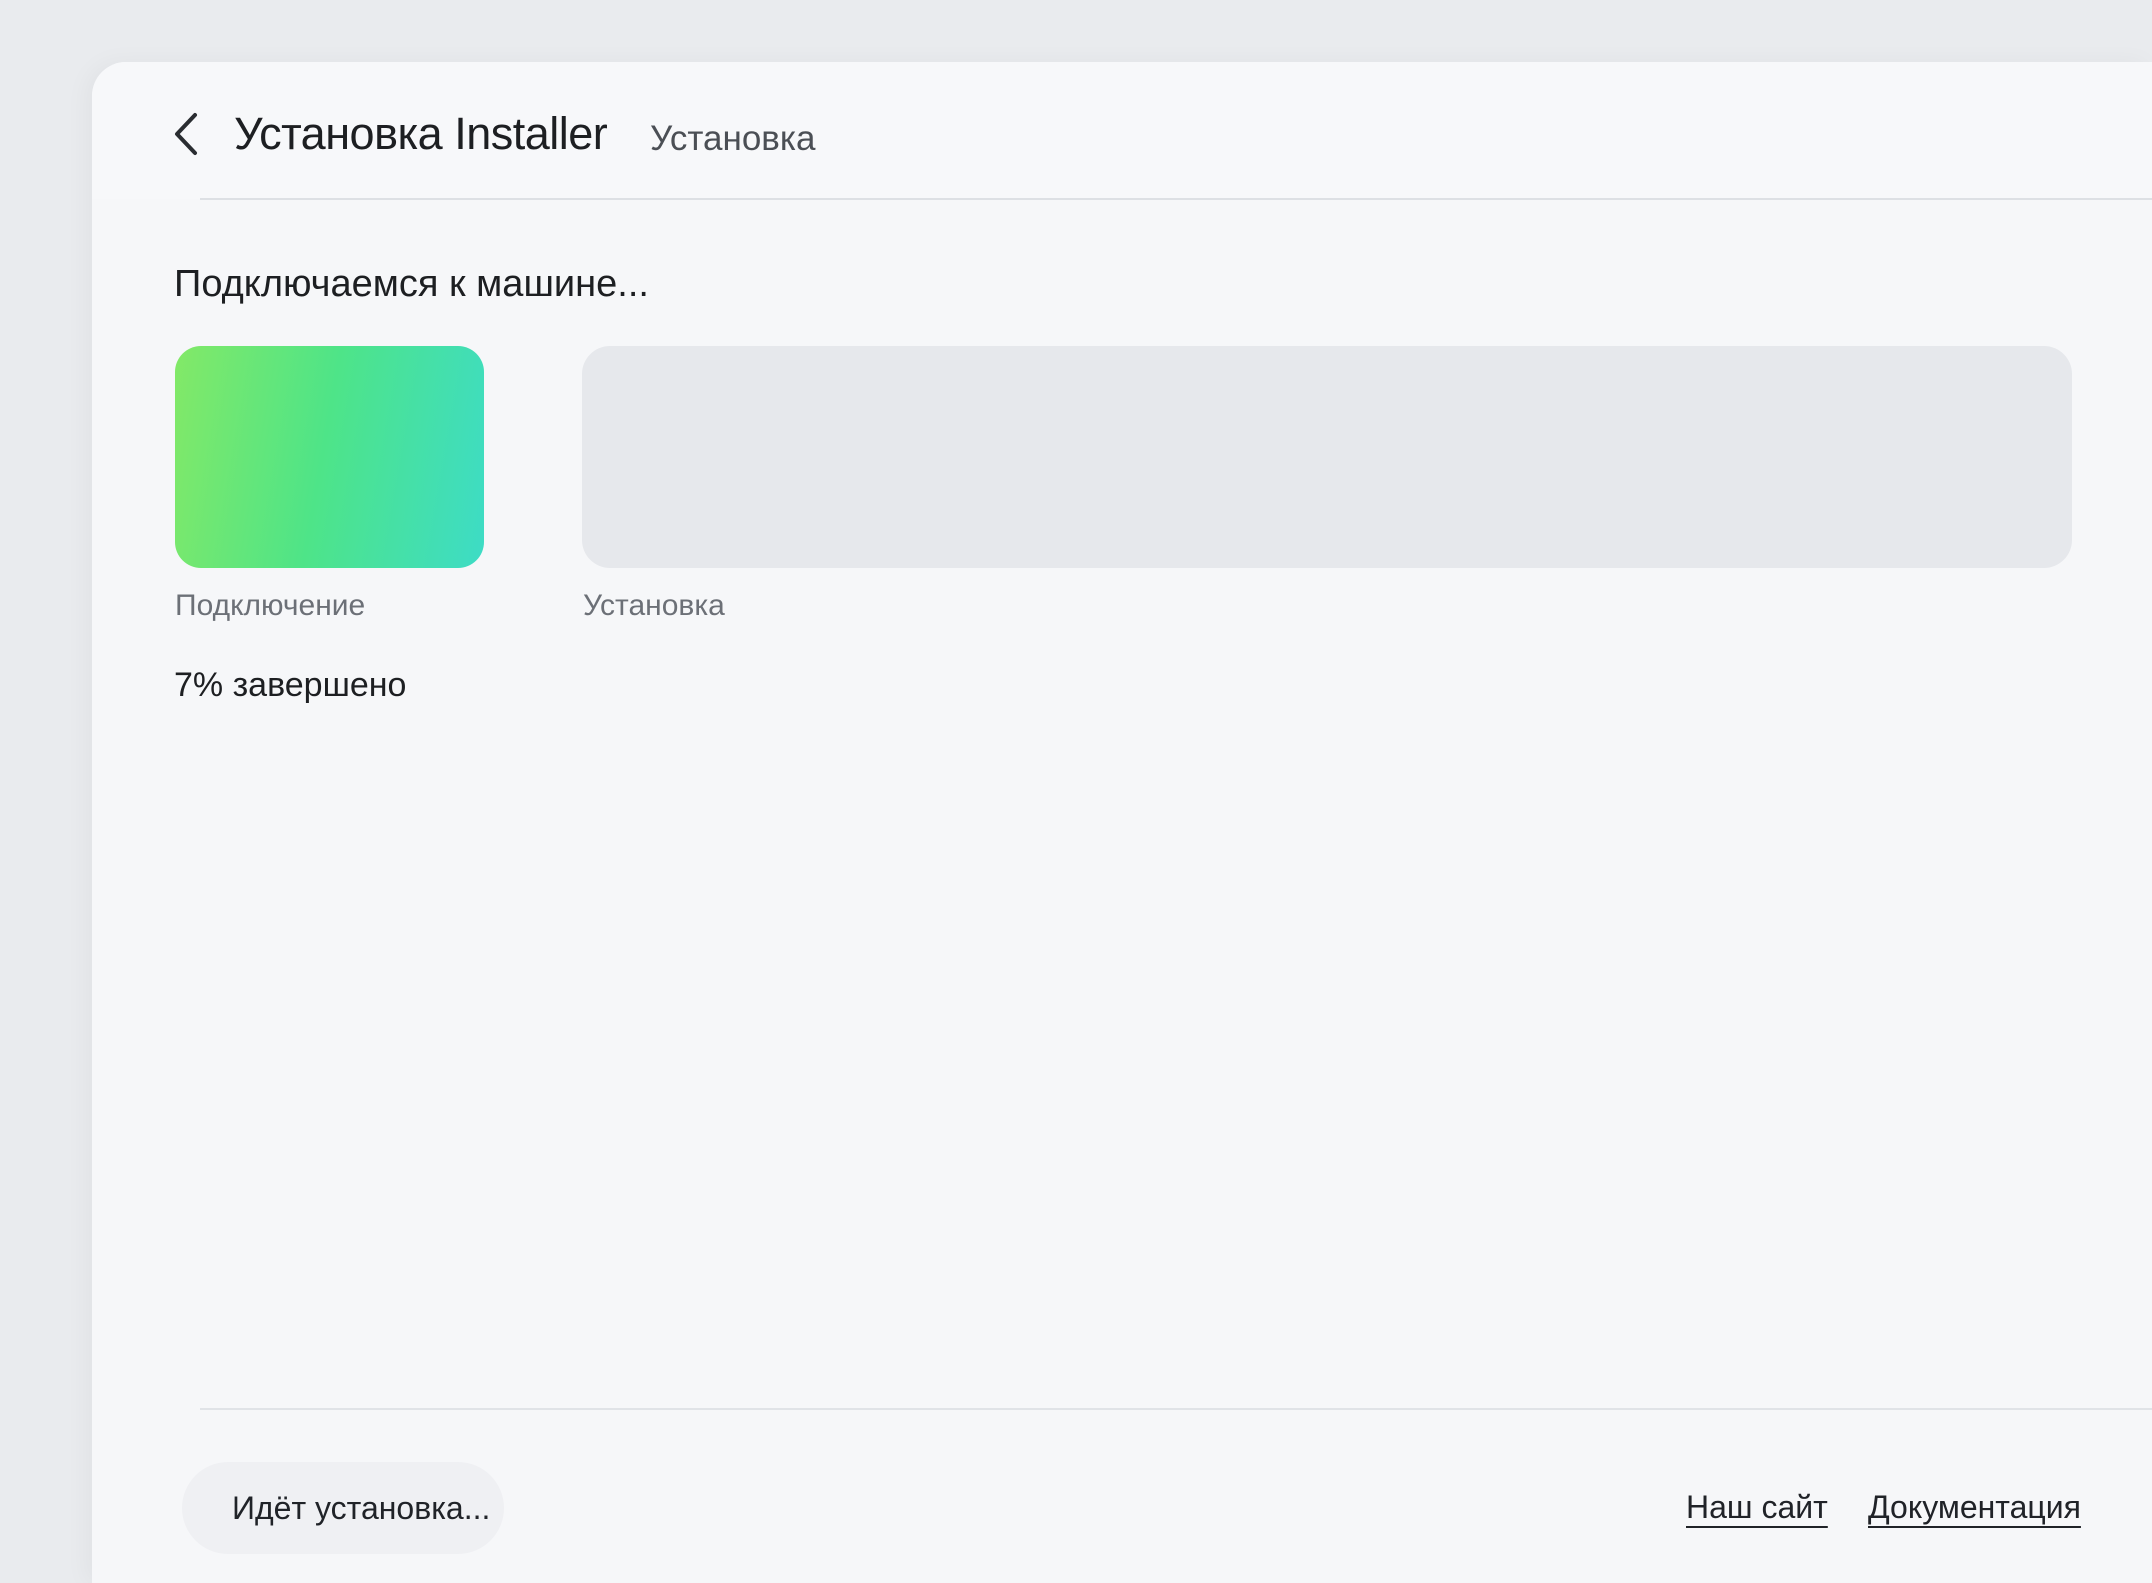 This screenshot has height=1583, width=2152. I want to click on chevron-left-icon, so click(186, 134).